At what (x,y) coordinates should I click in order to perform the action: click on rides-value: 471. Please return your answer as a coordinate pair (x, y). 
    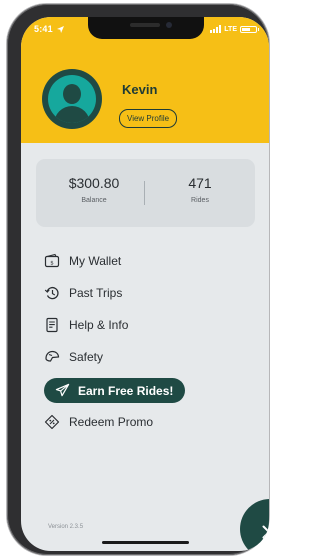
    Looking at the image, I should click on (200, 183).